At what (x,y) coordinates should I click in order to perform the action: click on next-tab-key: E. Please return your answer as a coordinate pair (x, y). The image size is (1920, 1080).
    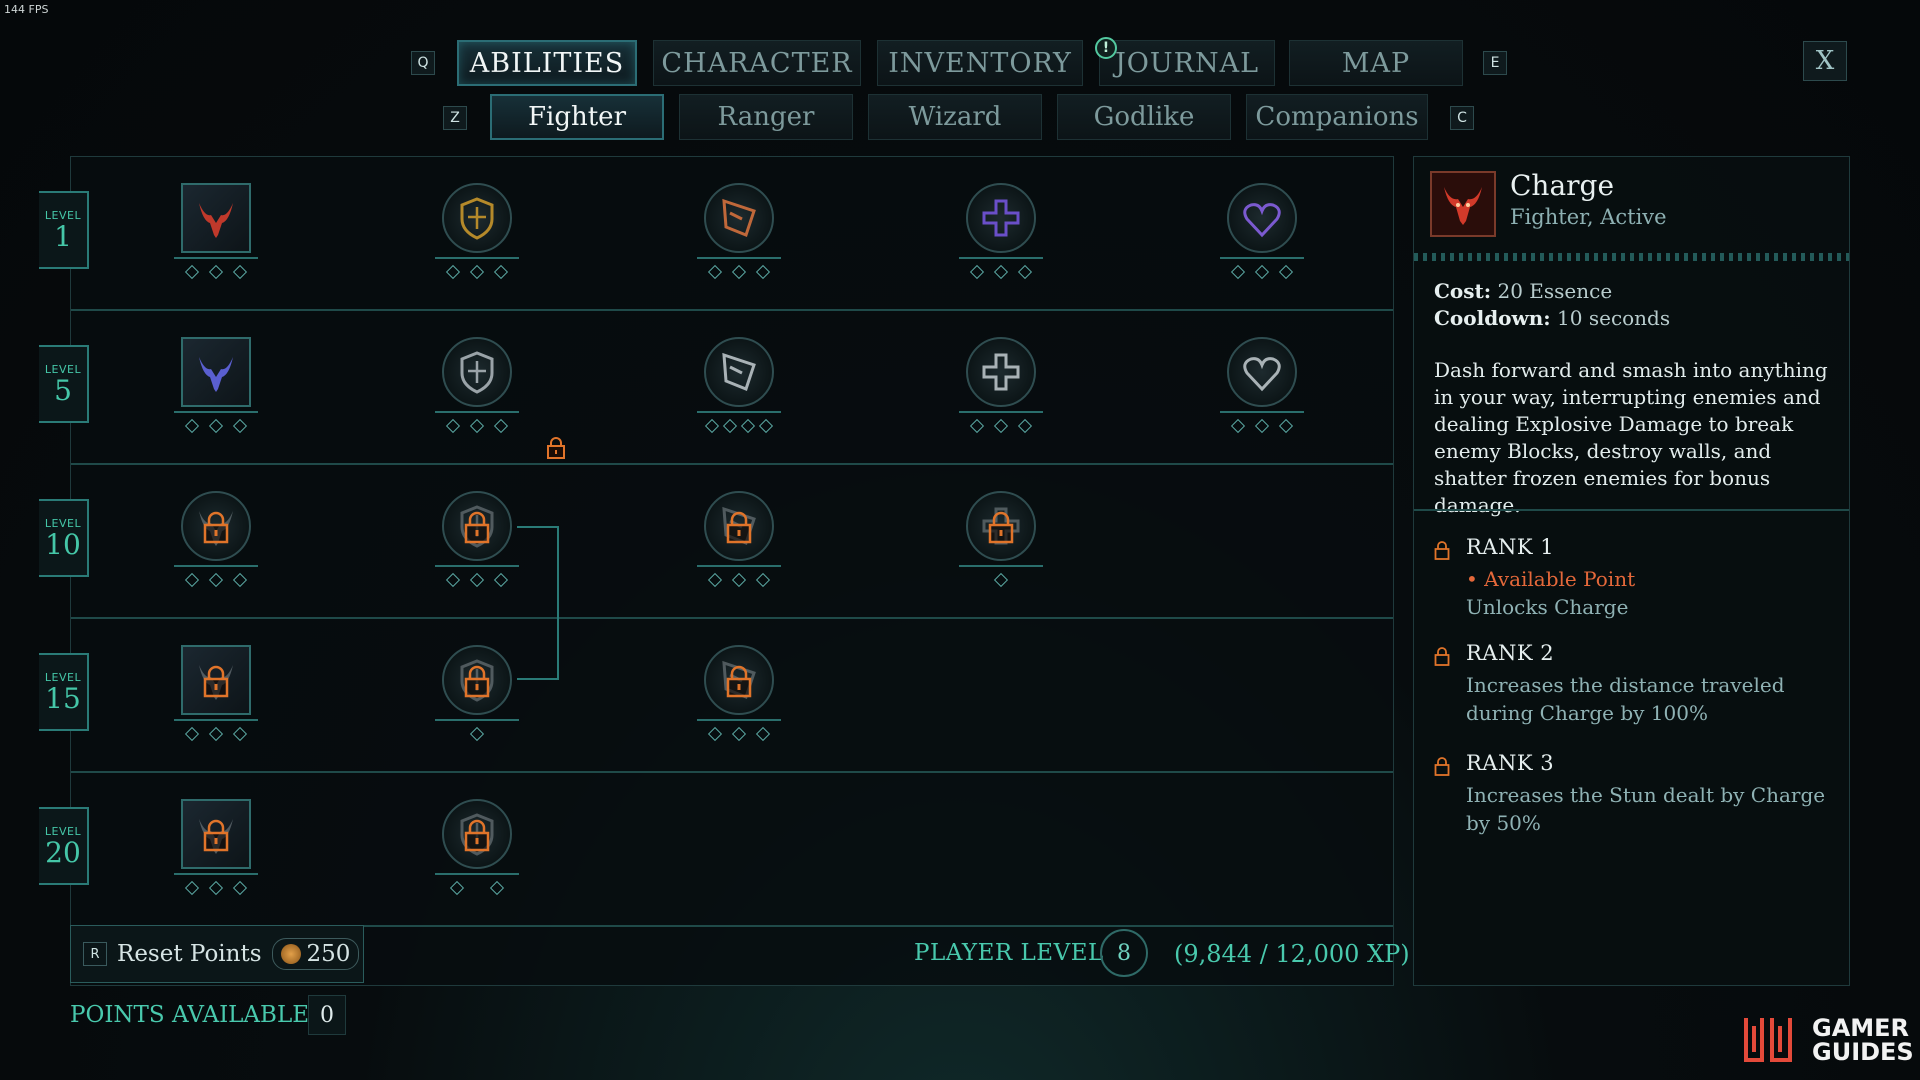
    Looking at the image, I should click on (1495, 63).